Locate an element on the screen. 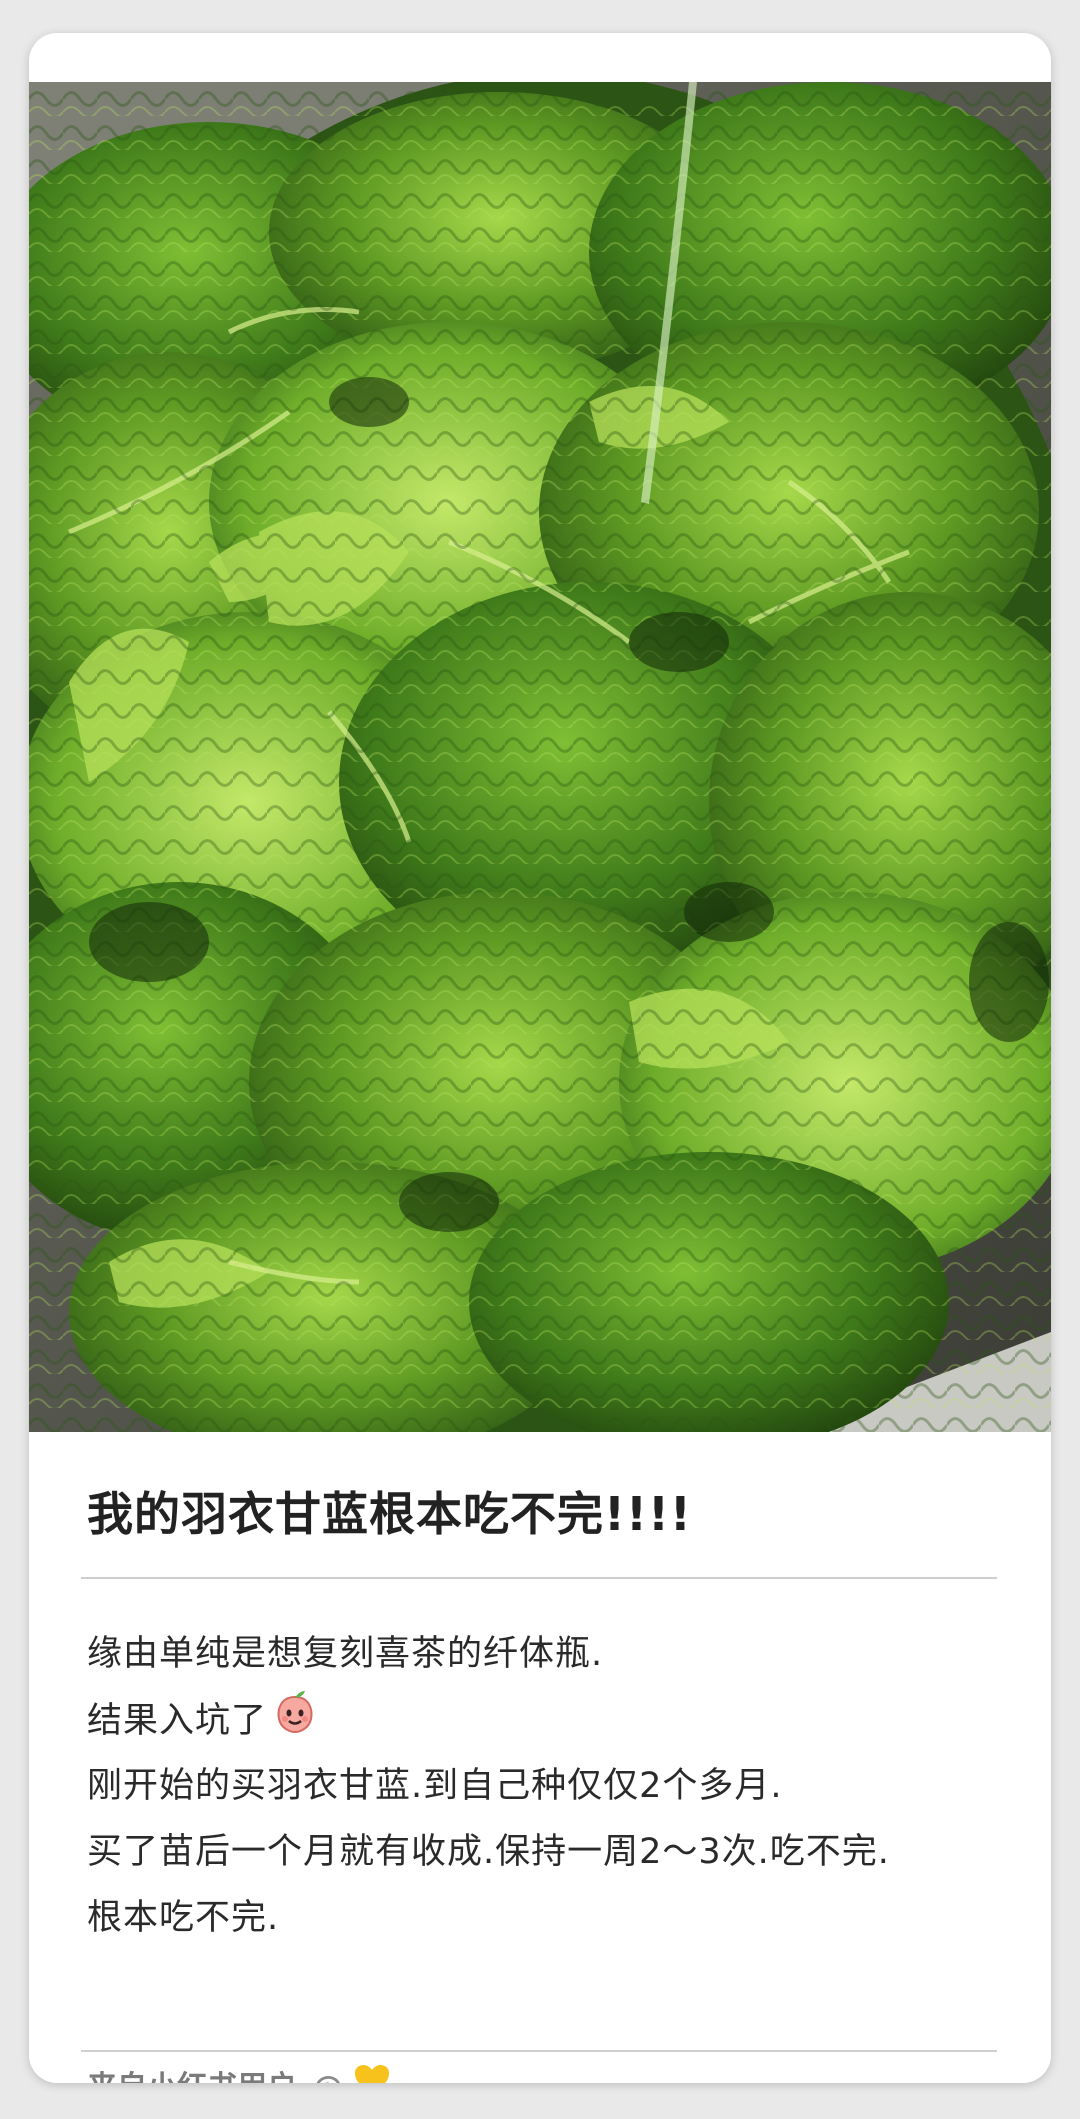  peach-emoji-icon is located at coordinates (295, 1722).